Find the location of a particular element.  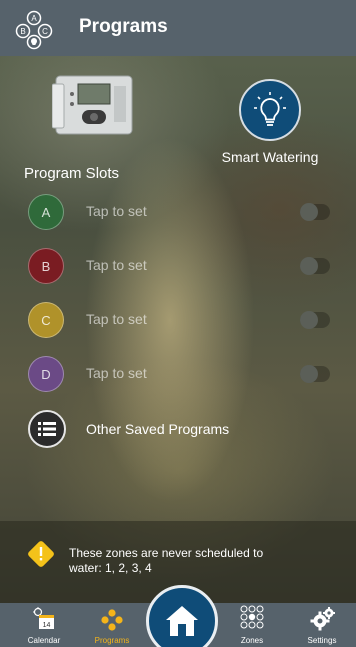

nav-settings: Settings is located at coordinates (322, 625).